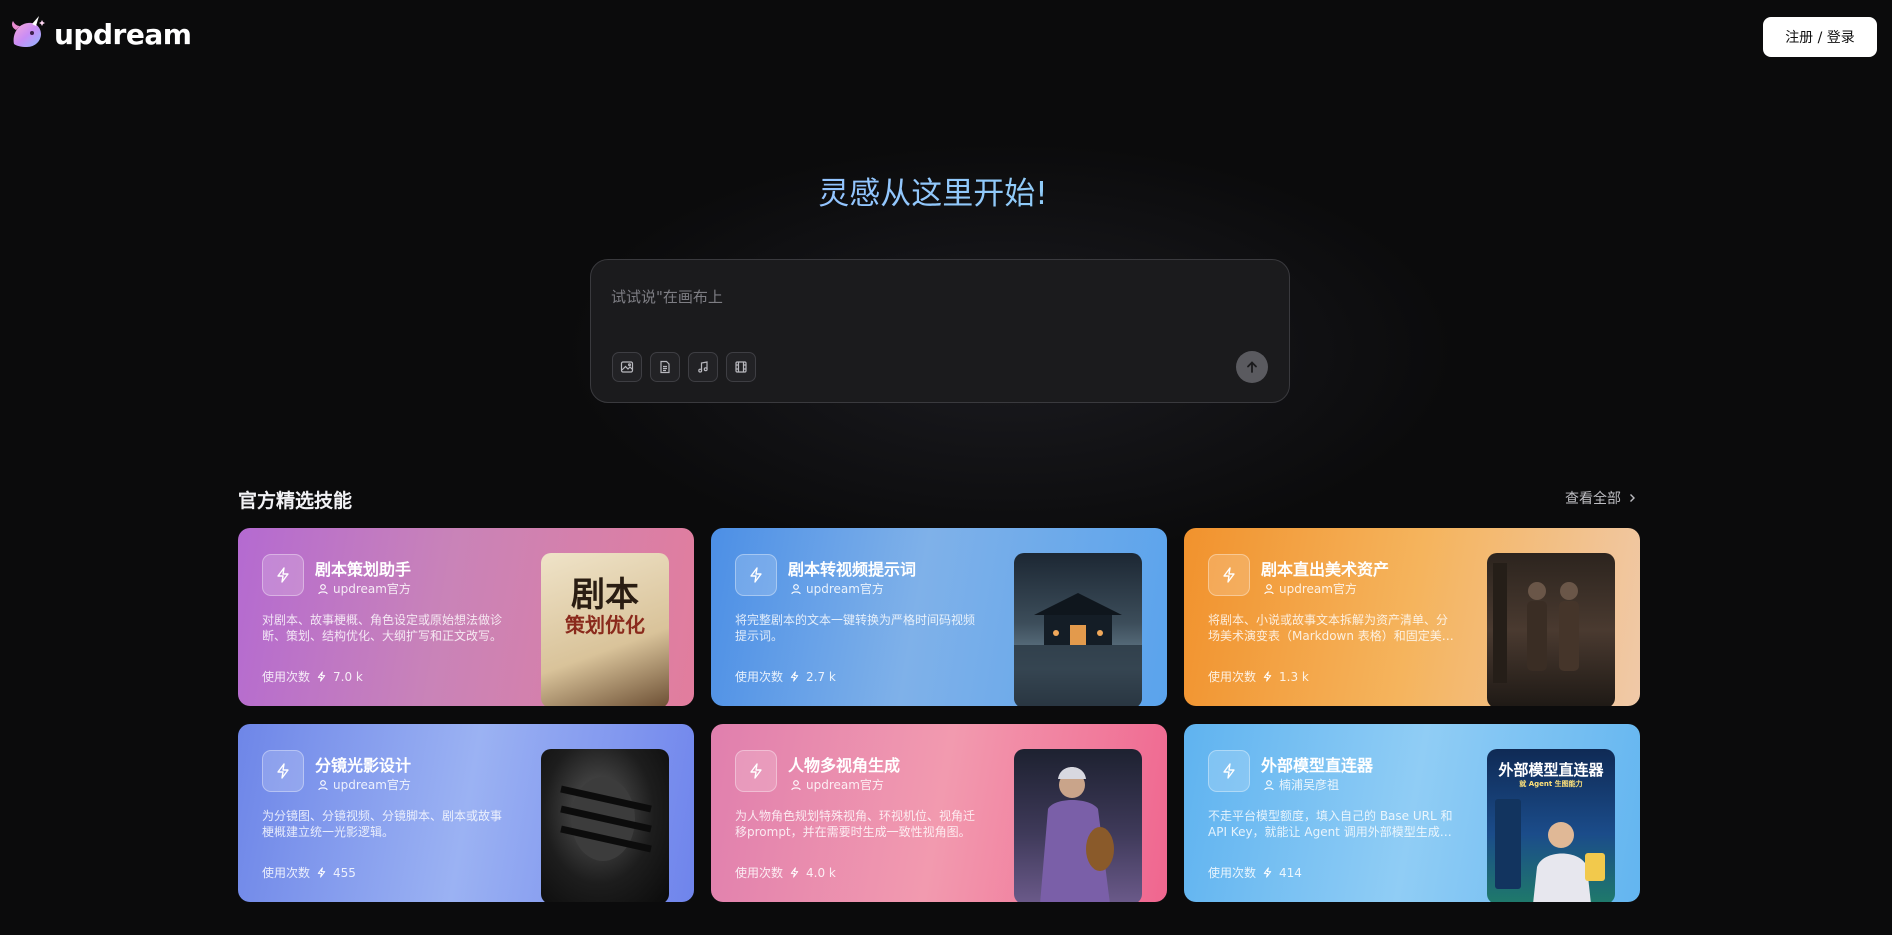  I want to click on card-author-name: 楠浦吴彦祖, so click(1309, 785).